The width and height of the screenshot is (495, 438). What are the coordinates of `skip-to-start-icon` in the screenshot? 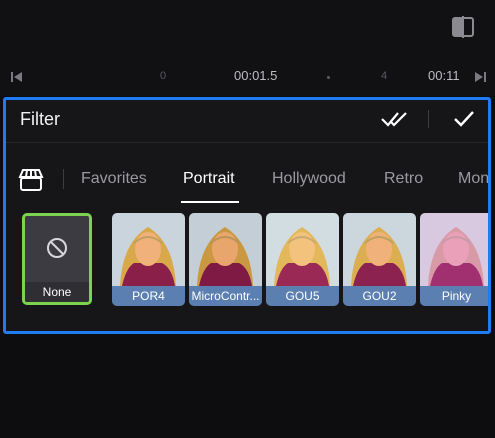 It's located at (17, 77).